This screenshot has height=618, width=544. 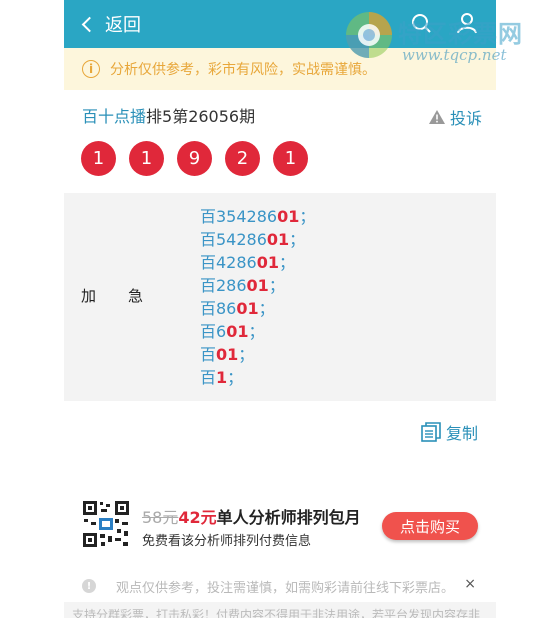 What do you see at coordinates (470, 584) in the screenshot?
I see `close-icon: ×` at bounding box center [470, 584].